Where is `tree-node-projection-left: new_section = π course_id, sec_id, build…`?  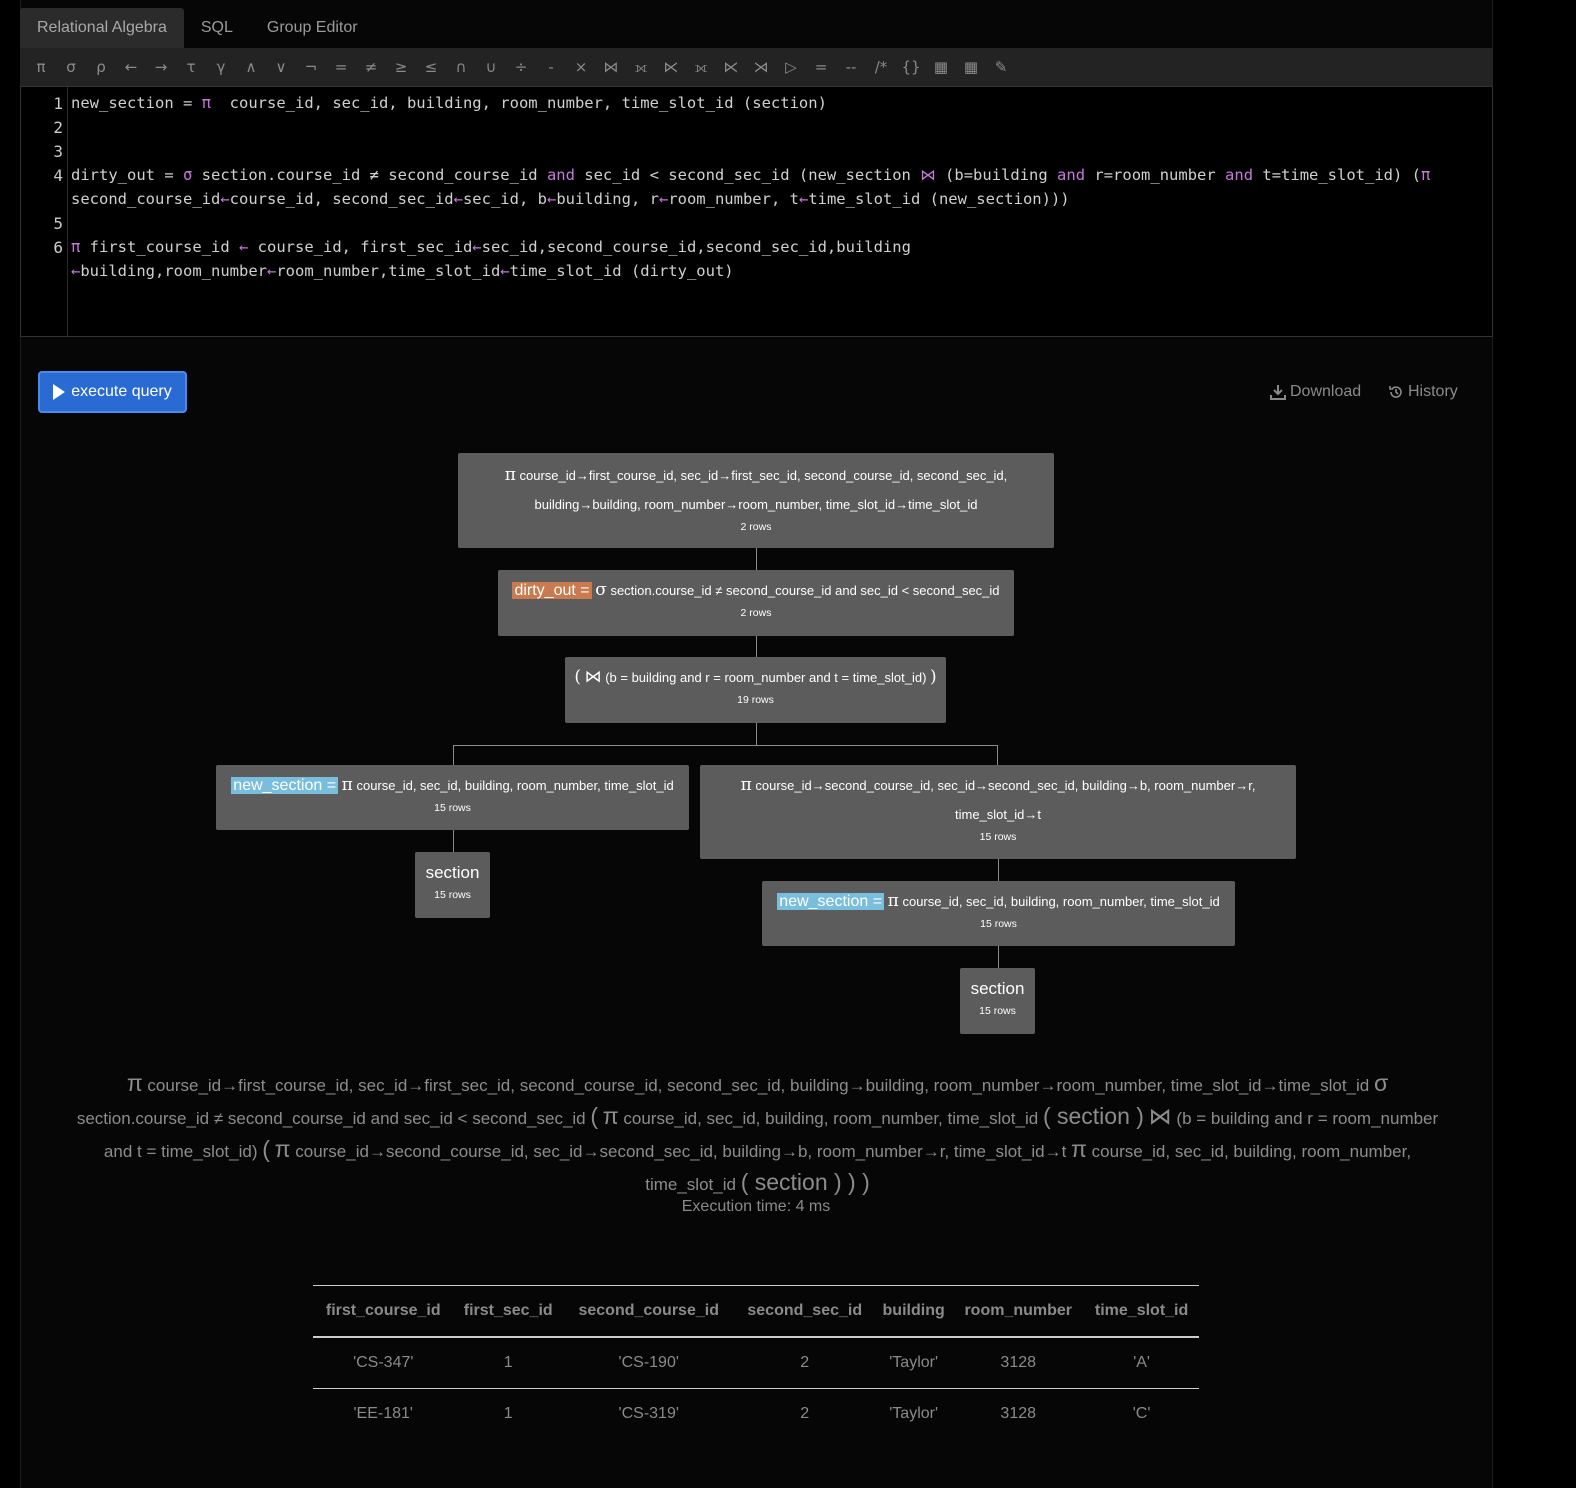 tree-node-projection-left: new_section = π course_id, sec_id, build… is located at coordinates (452, 797).